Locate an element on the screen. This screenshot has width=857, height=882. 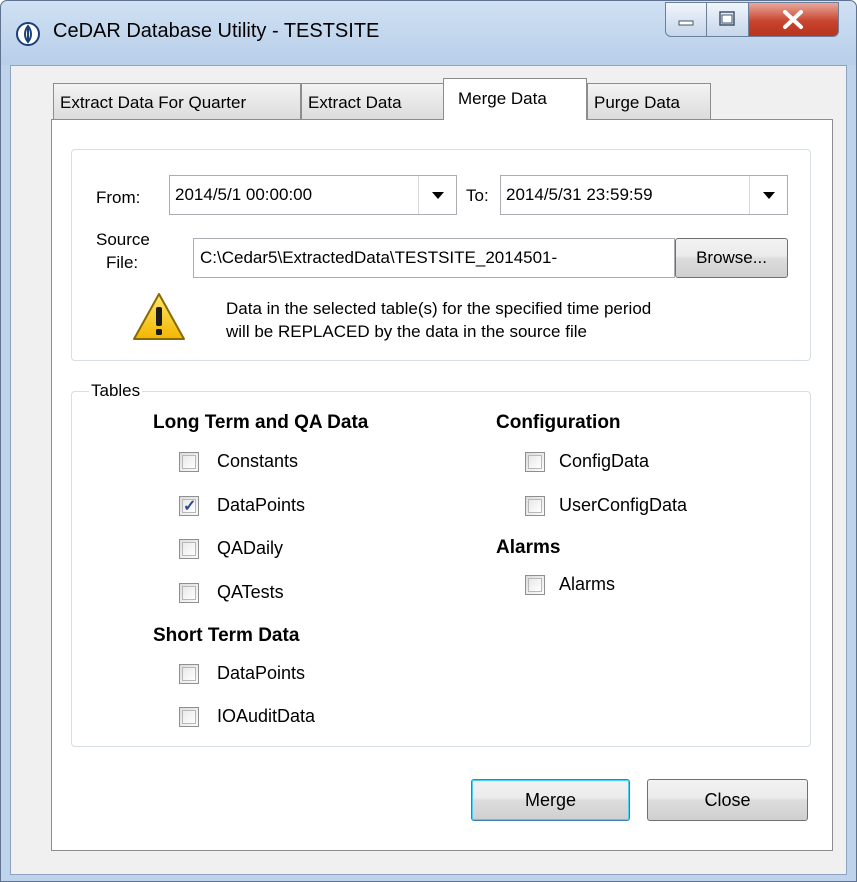
tab-purge-data: Purge Data is located at coordinates (649, 101).